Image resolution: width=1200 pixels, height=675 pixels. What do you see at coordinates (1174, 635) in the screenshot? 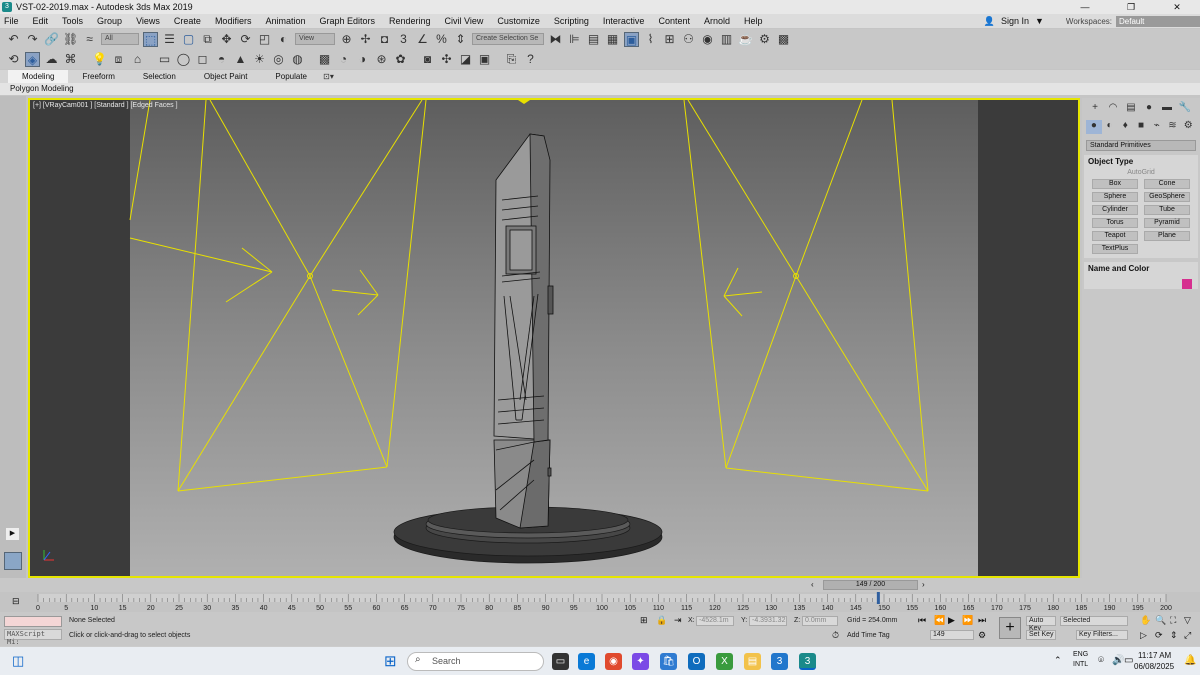
I see `dolly-icon: ⇕` at bounding box center [1174, 635].